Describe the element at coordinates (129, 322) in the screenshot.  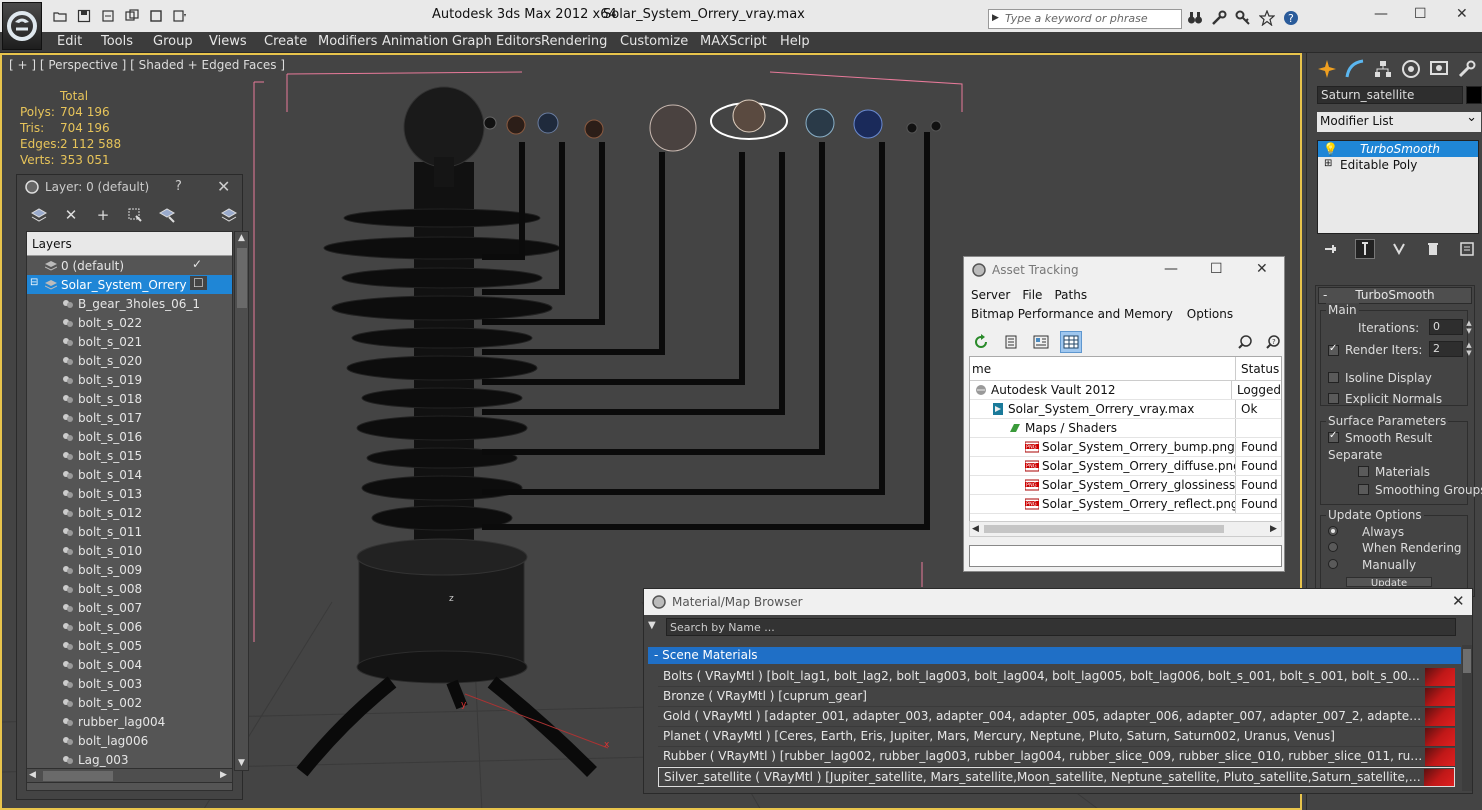
I see `layer-tree-row: bolt_s_022` at that location.